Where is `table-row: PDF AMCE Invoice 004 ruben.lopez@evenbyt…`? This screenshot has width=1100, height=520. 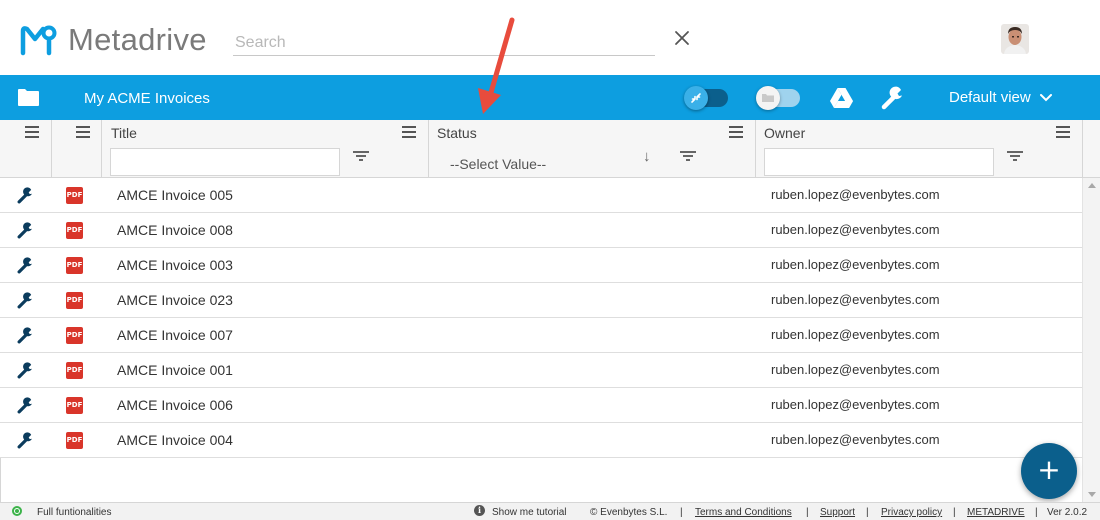 table-row: PDF AMCE Invoice 004 ruben.lopez@evenbyt… is located at coordinates (541, 440).